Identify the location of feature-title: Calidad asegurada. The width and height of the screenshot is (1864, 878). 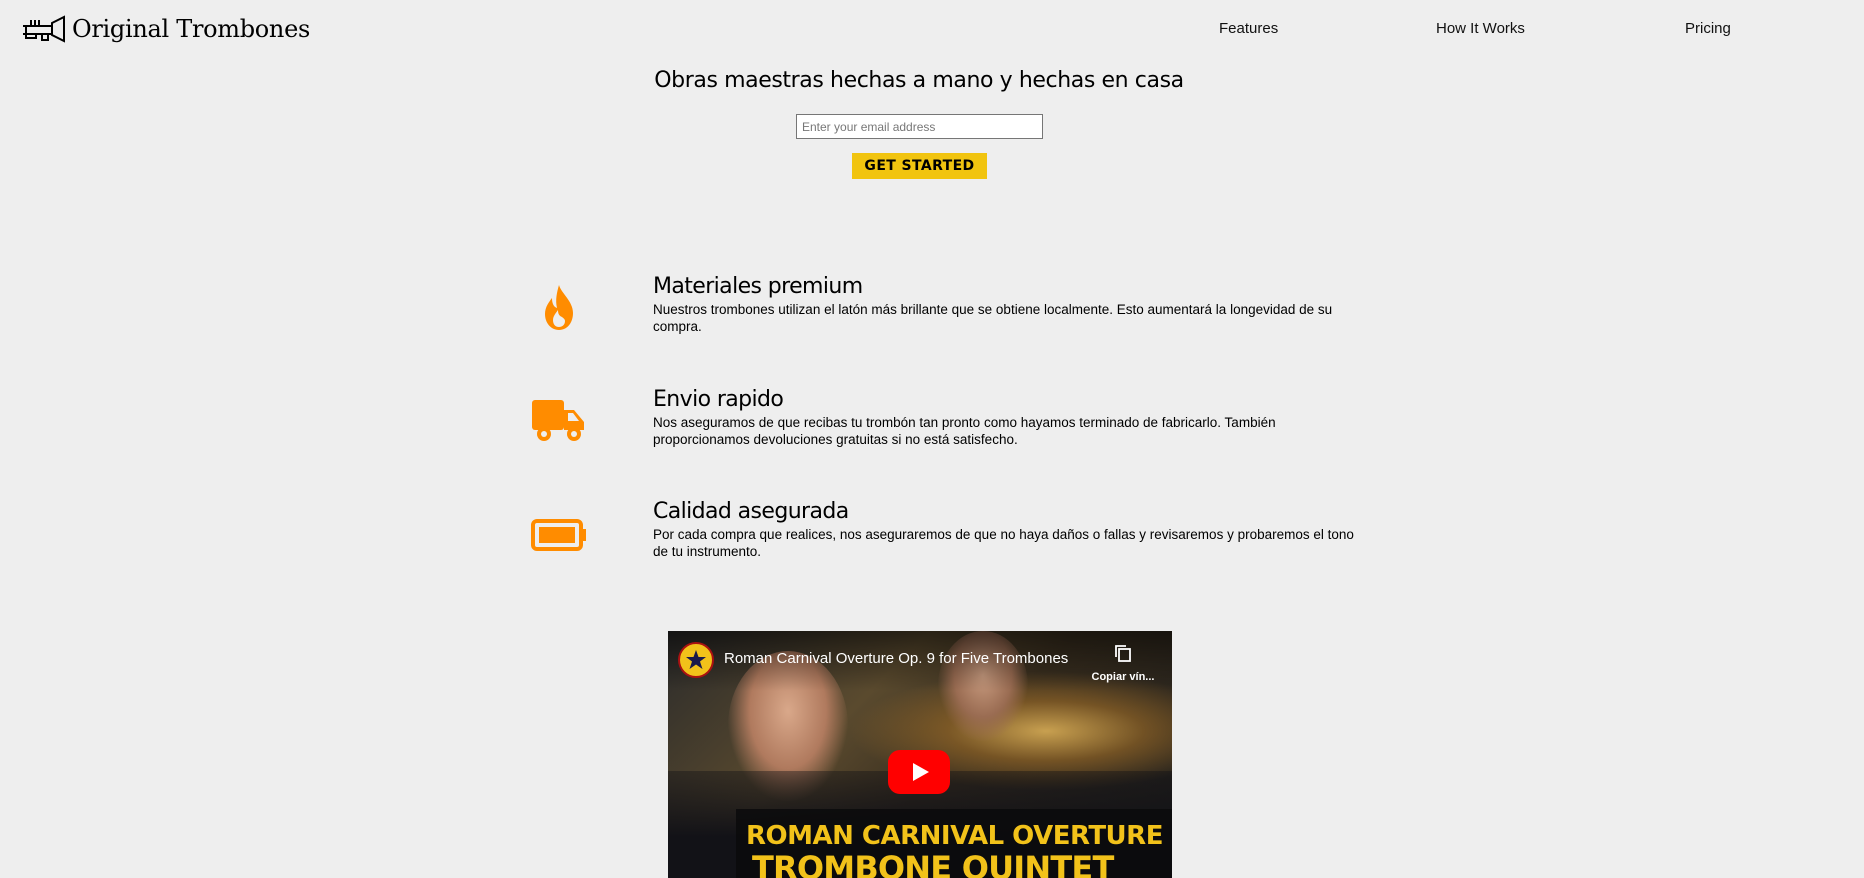
(751, 511).